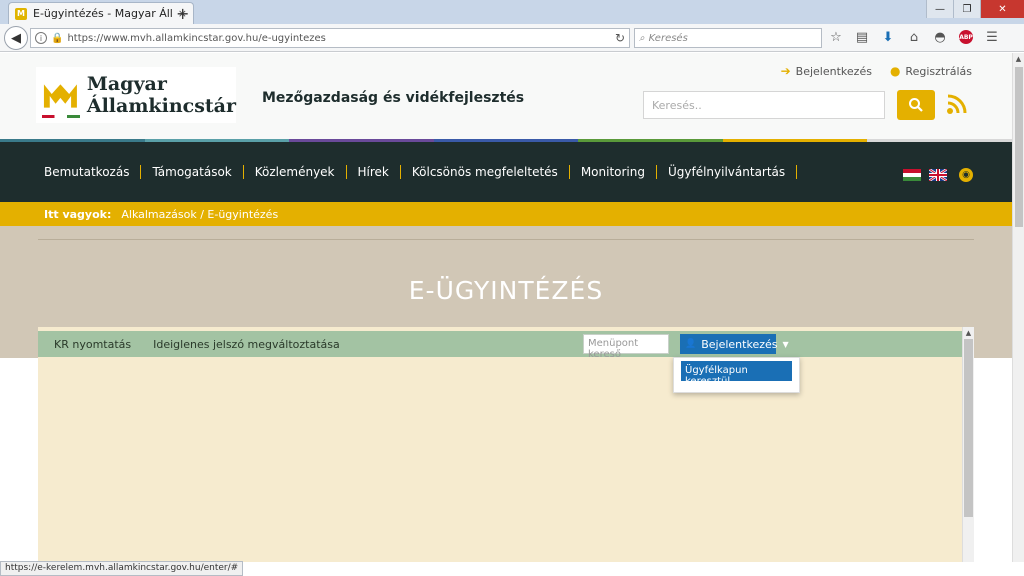 Image resolution: width=1024 pixels, height=576 pixels. What do you see at coordinates (21, 13) in the screenshot?
I see `favicon-icon: M` at bounding box center [21, 13].